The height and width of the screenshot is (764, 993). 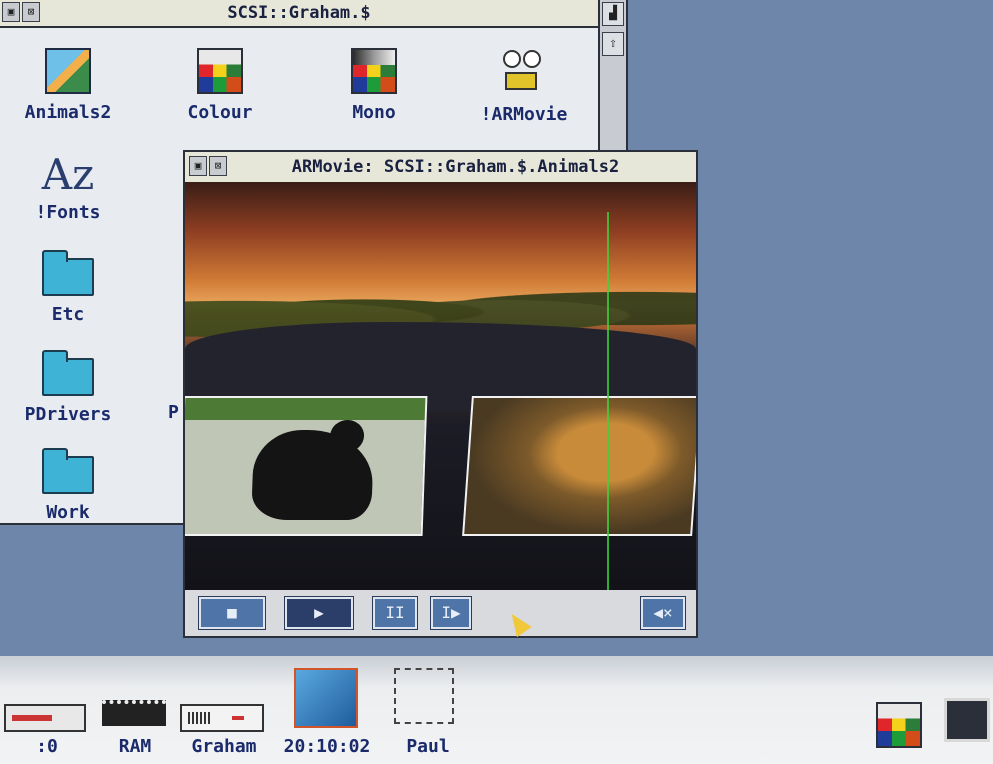 What do you see at coordinates (663, 613) in the screenshot?
I see `mute-button: ◀×` at bounding box center [663, 613].